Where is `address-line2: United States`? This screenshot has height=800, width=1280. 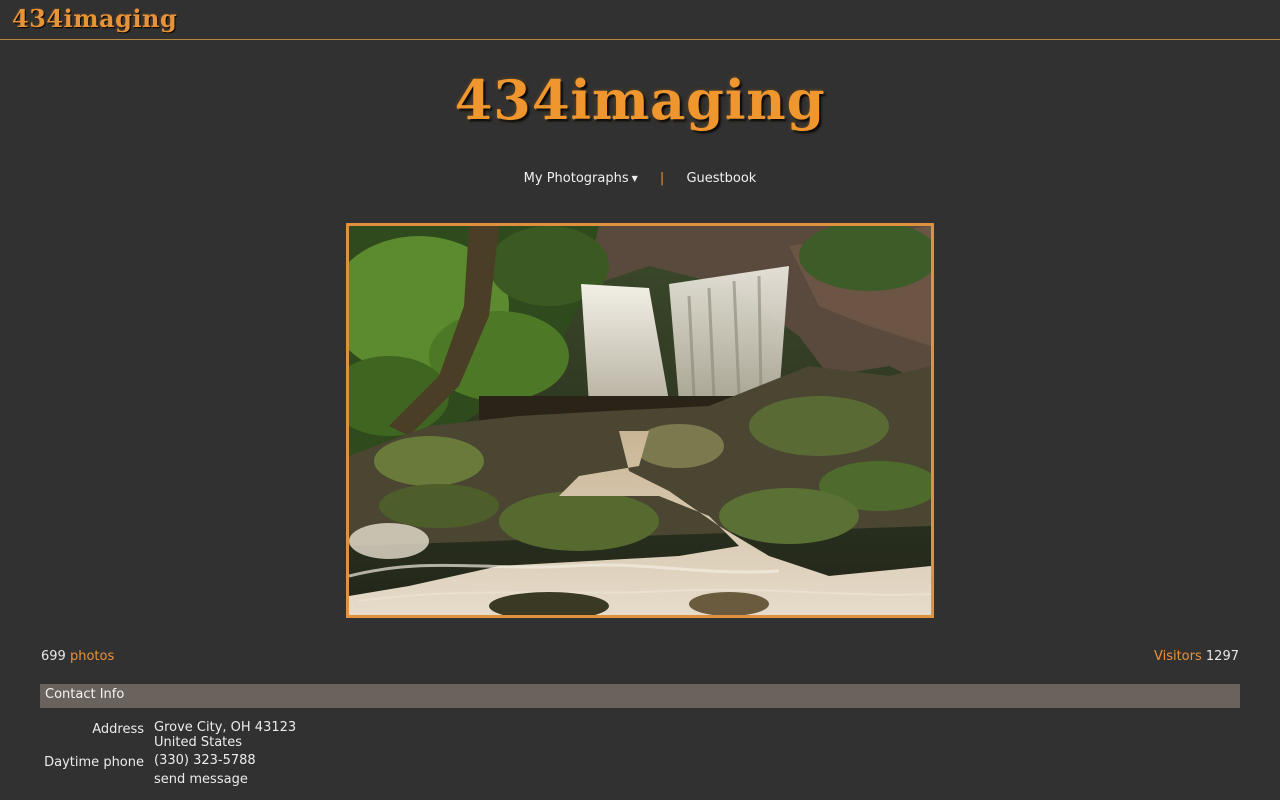 address-line2: United States is located at coordinates (198, 742).